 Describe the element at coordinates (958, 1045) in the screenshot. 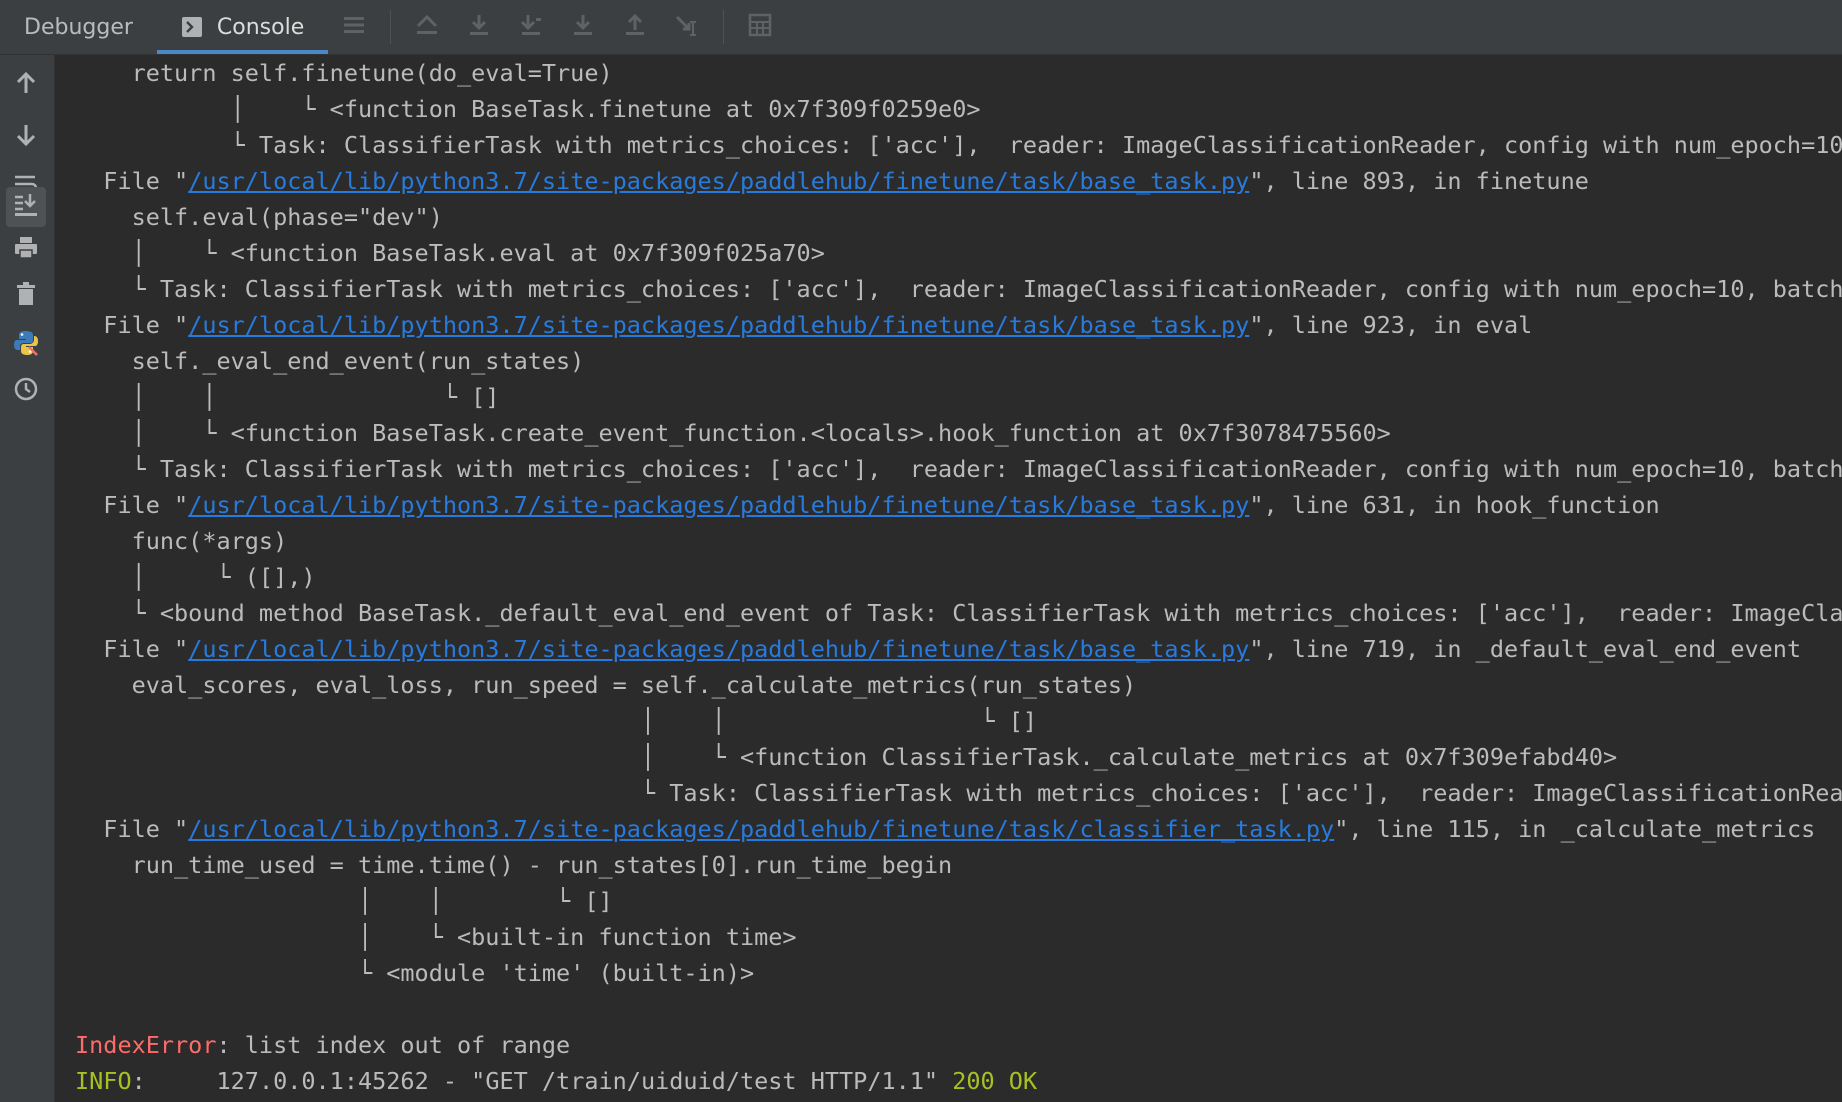

I see `error-line: IndexError: list index out of range` at that location.